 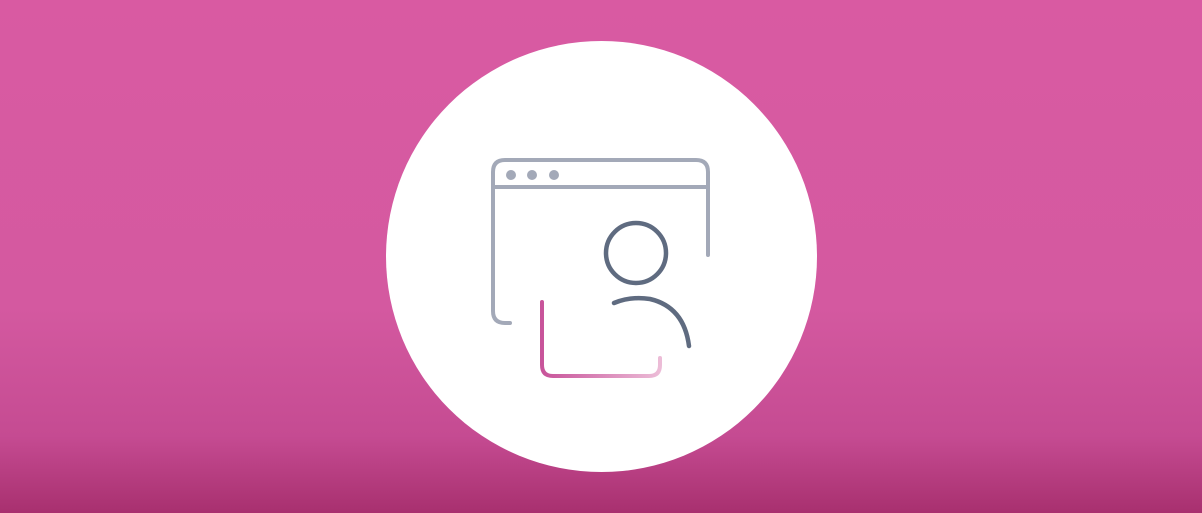 I want to click on accent-frame-outline, so click(x=601, y=339).